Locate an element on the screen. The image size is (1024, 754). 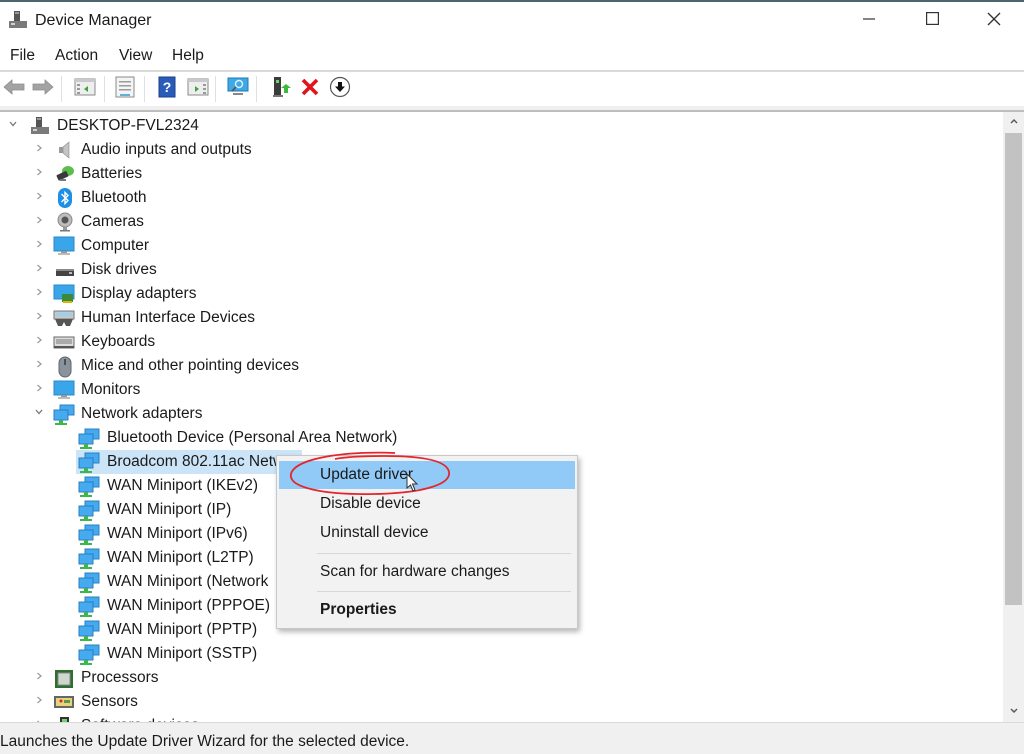
mouse-cursor-icon is located at coordinates (412, 482).